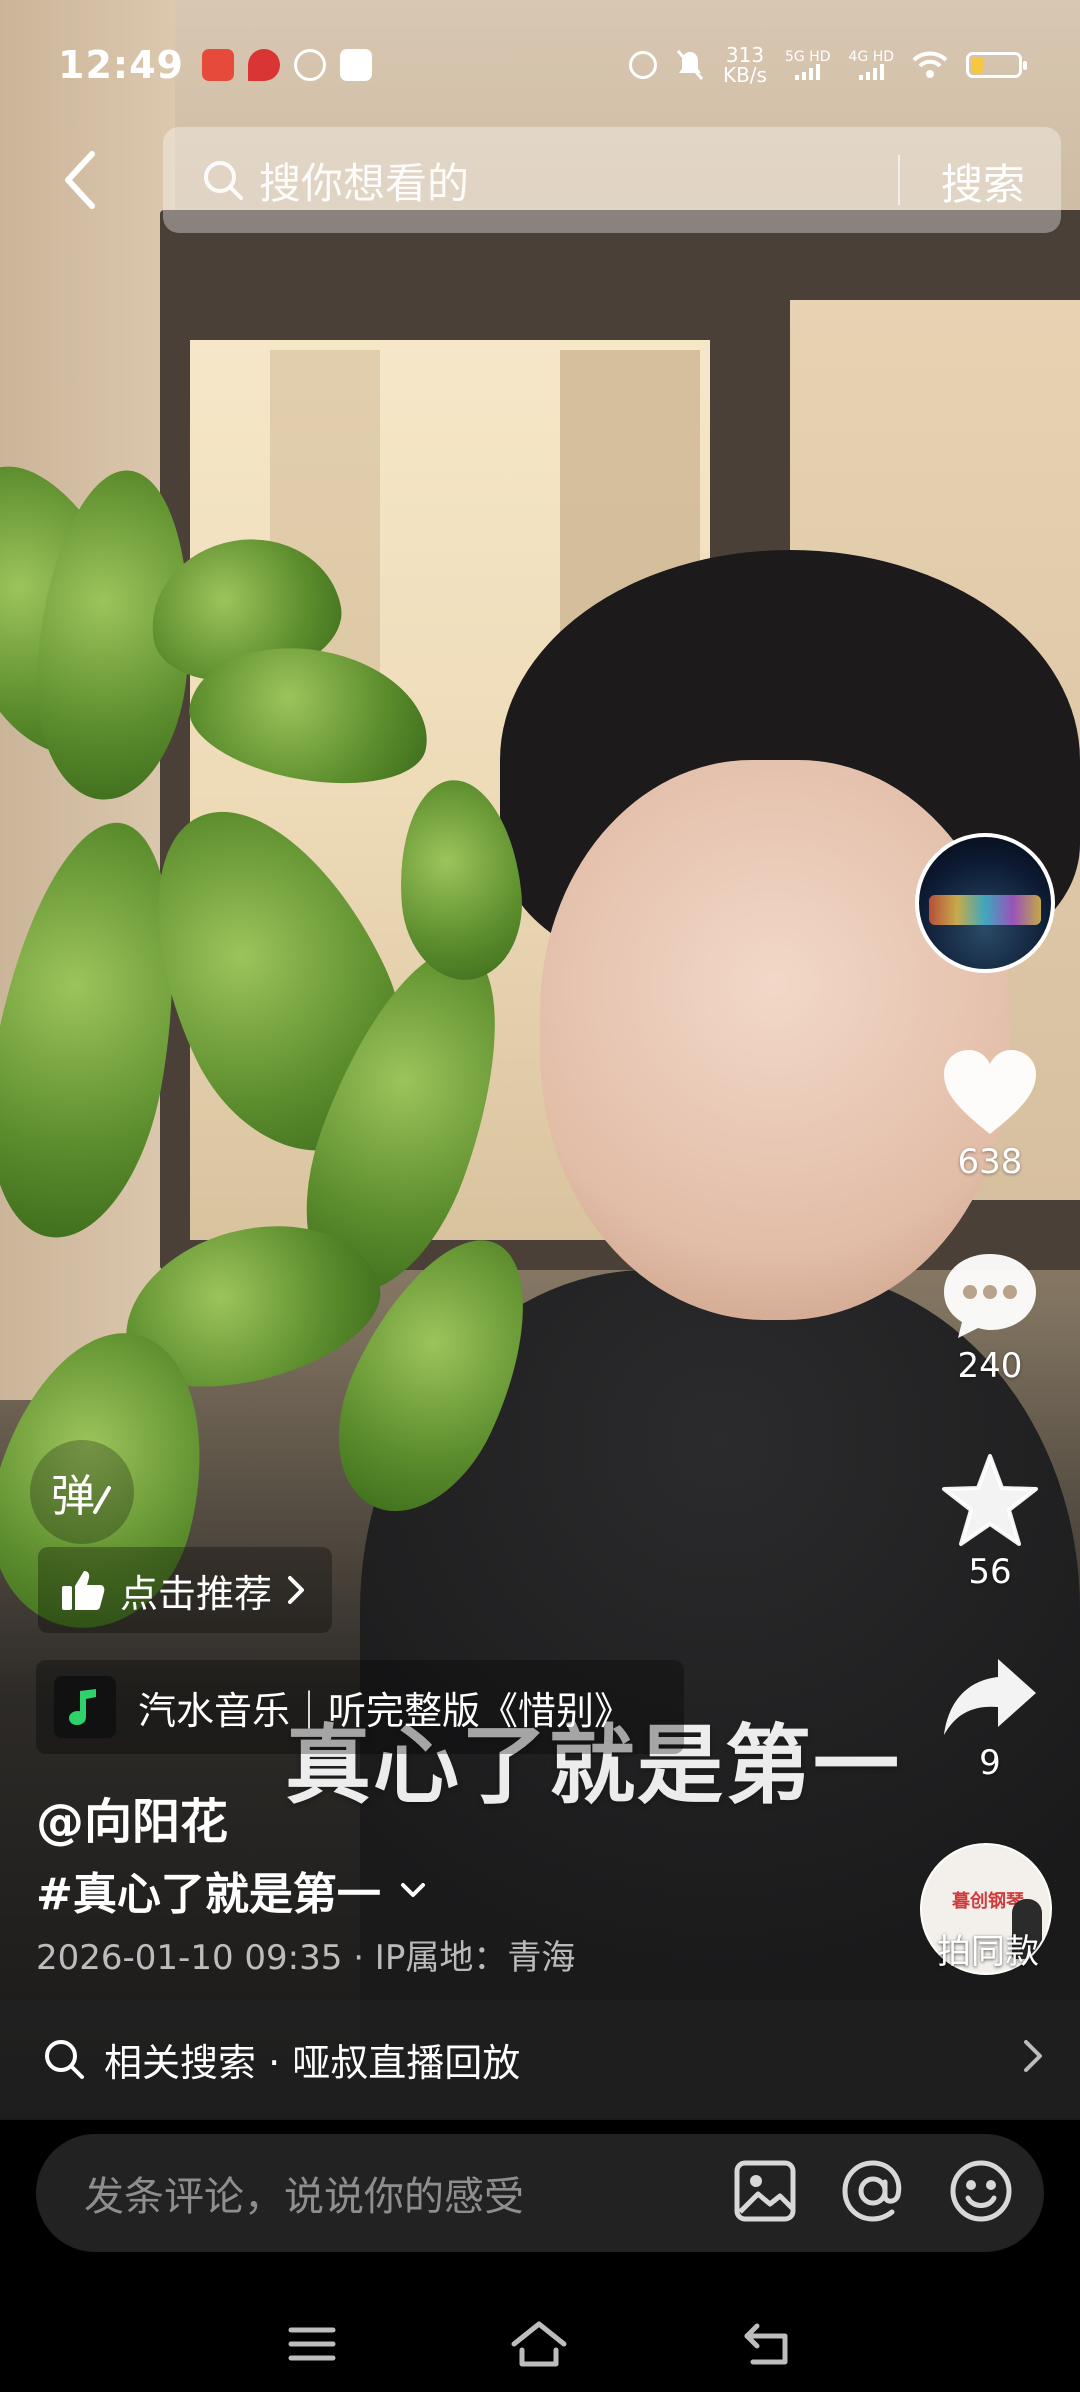 Image resolution: width=1080 pixels, height=2392 pixels. Describe the element at coordinates (744, 75) in the screenshot. I see `net-speed-unit: KB/s` at that location.